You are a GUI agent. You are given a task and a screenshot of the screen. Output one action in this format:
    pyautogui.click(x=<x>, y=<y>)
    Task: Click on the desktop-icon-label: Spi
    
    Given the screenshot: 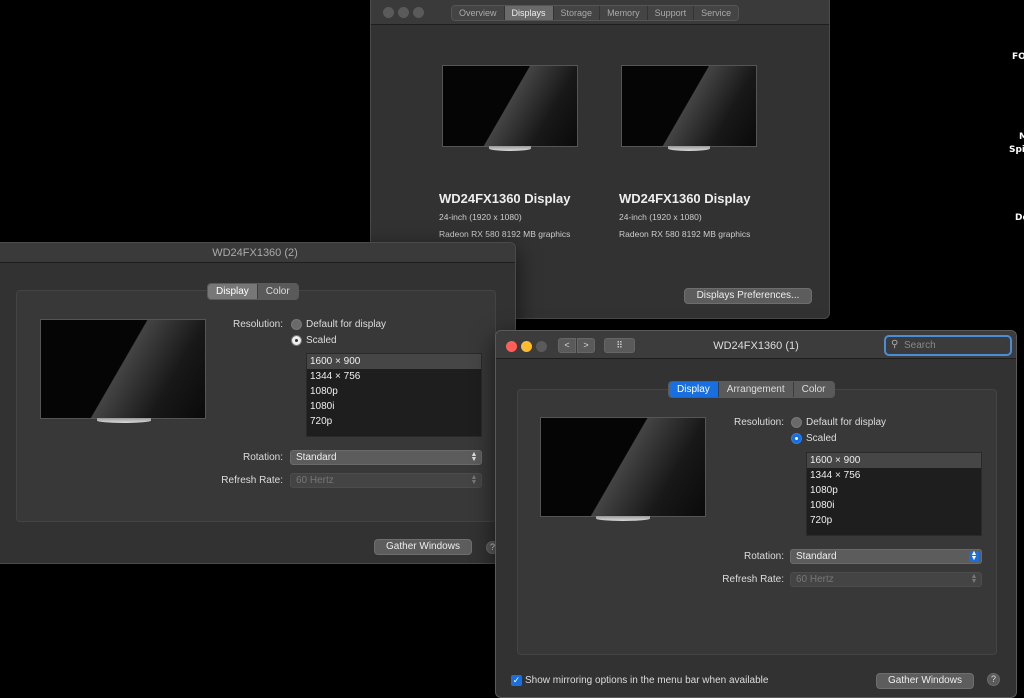 What is the action you would take?
    pyautogui.click(x=1016, y=150)
    